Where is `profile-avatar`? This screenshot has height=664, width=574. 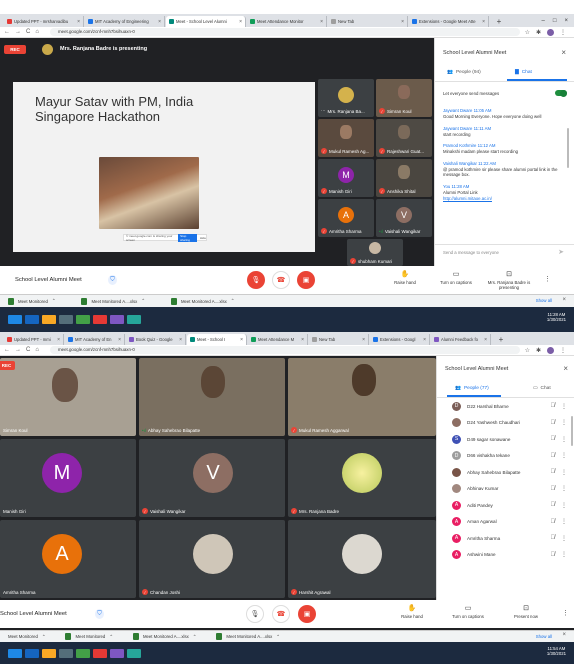
profile-avatar is located at coordinates (550, 32).